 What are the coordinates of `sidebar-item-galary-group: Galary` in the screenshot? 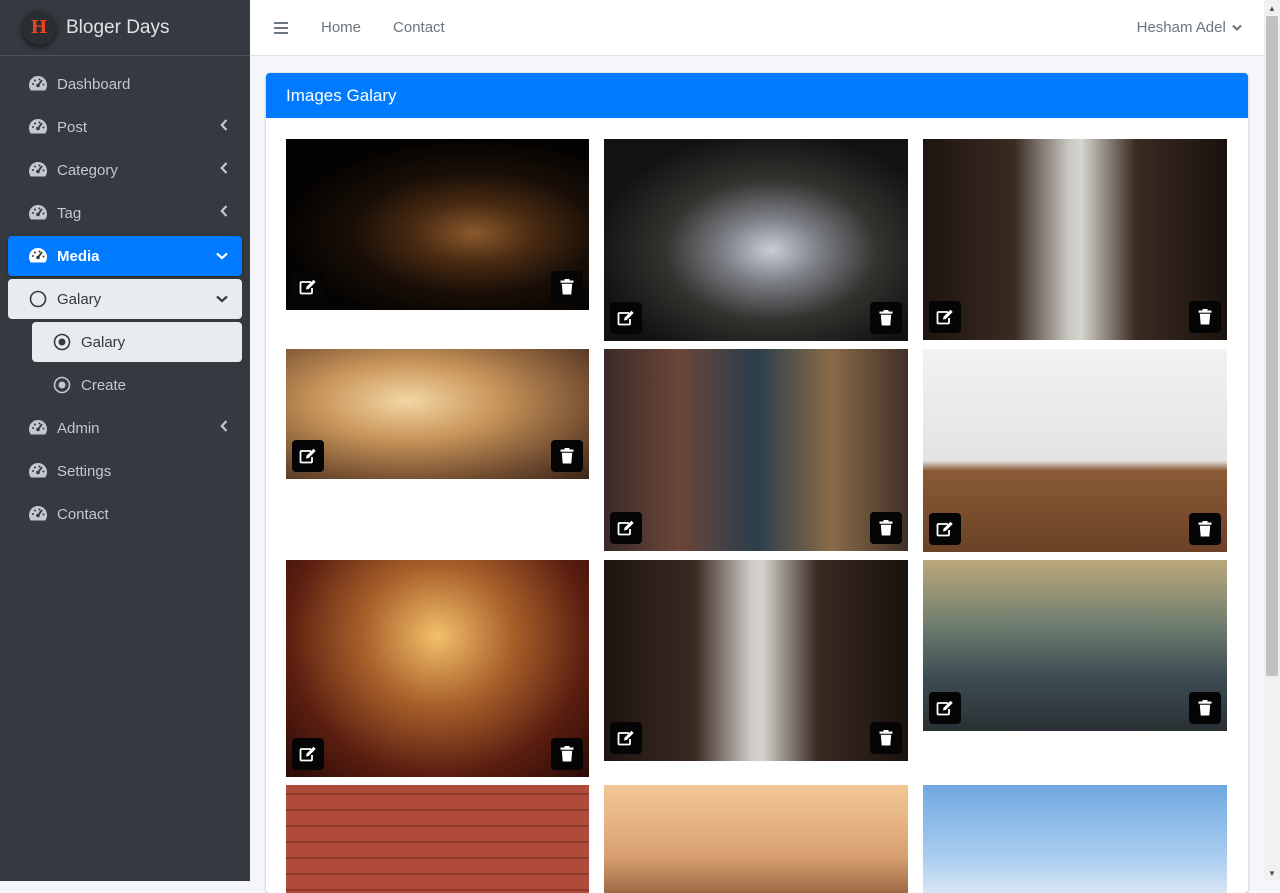 It's located at (125, 299).